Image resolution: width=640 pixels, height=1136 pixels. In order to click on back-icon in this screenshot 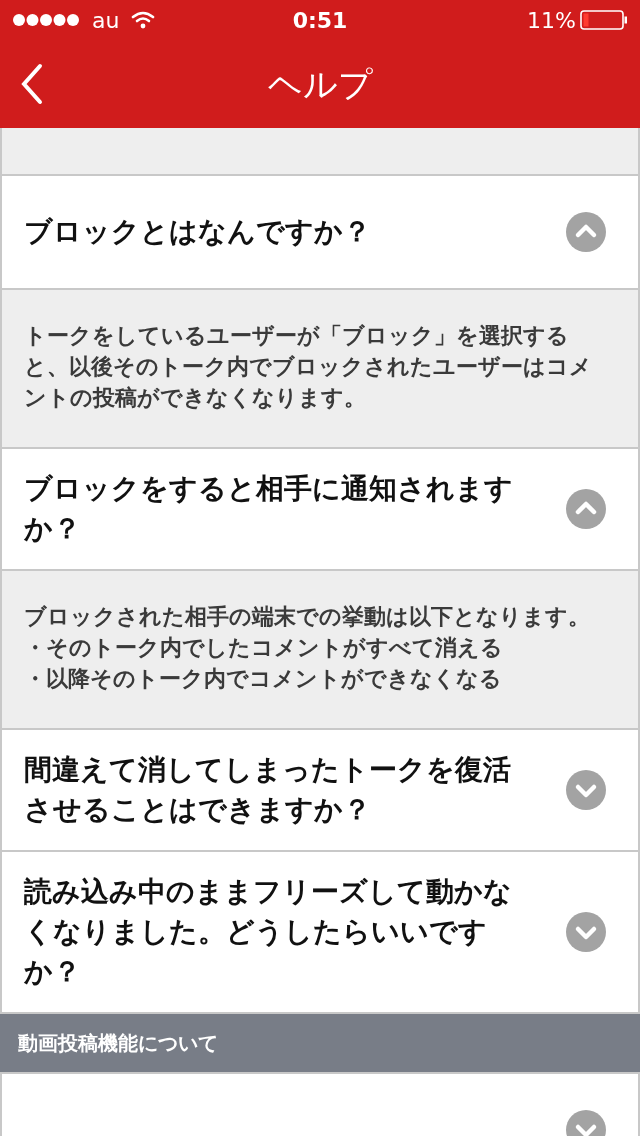, I will do `click(32, 84)`.